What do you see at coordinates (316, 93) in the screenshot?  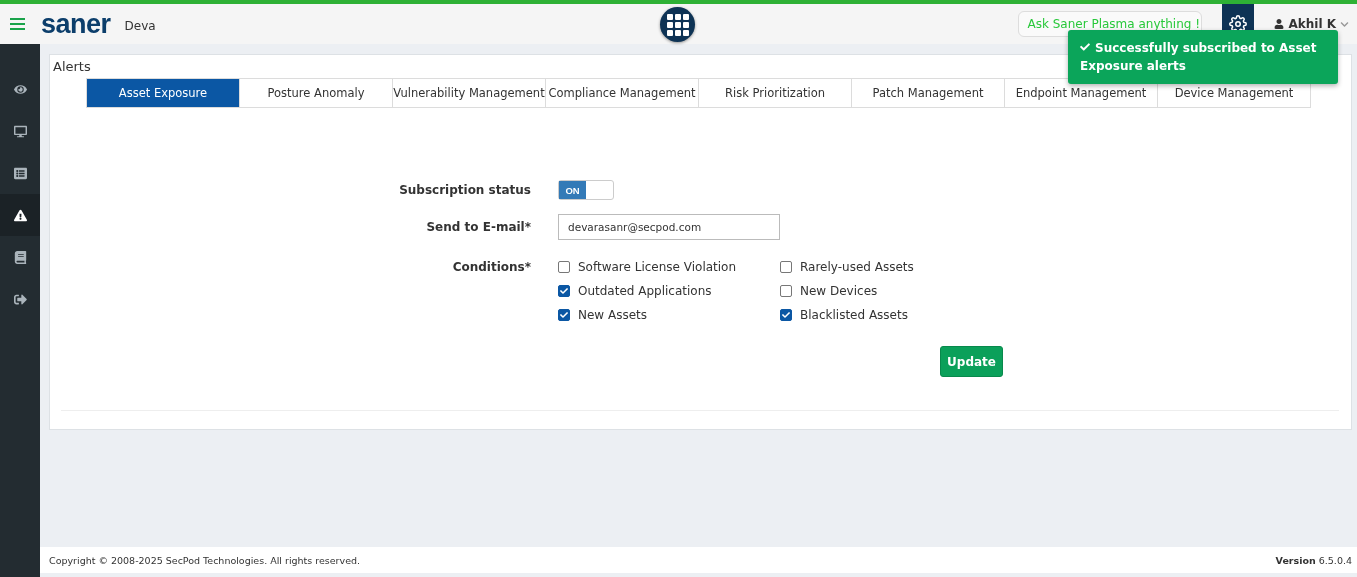 I see `tab: Posture Anomaly` at bounding box center [316, 93].